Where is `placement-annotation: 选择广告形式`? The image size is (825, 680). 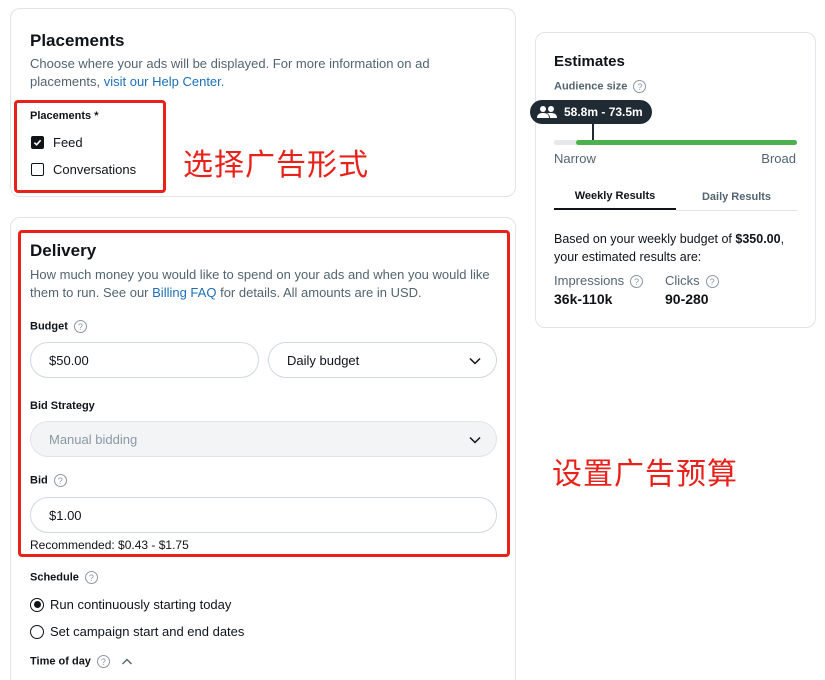
placement-annotation: 选择广告形式 is located at coordinates (276, 165).